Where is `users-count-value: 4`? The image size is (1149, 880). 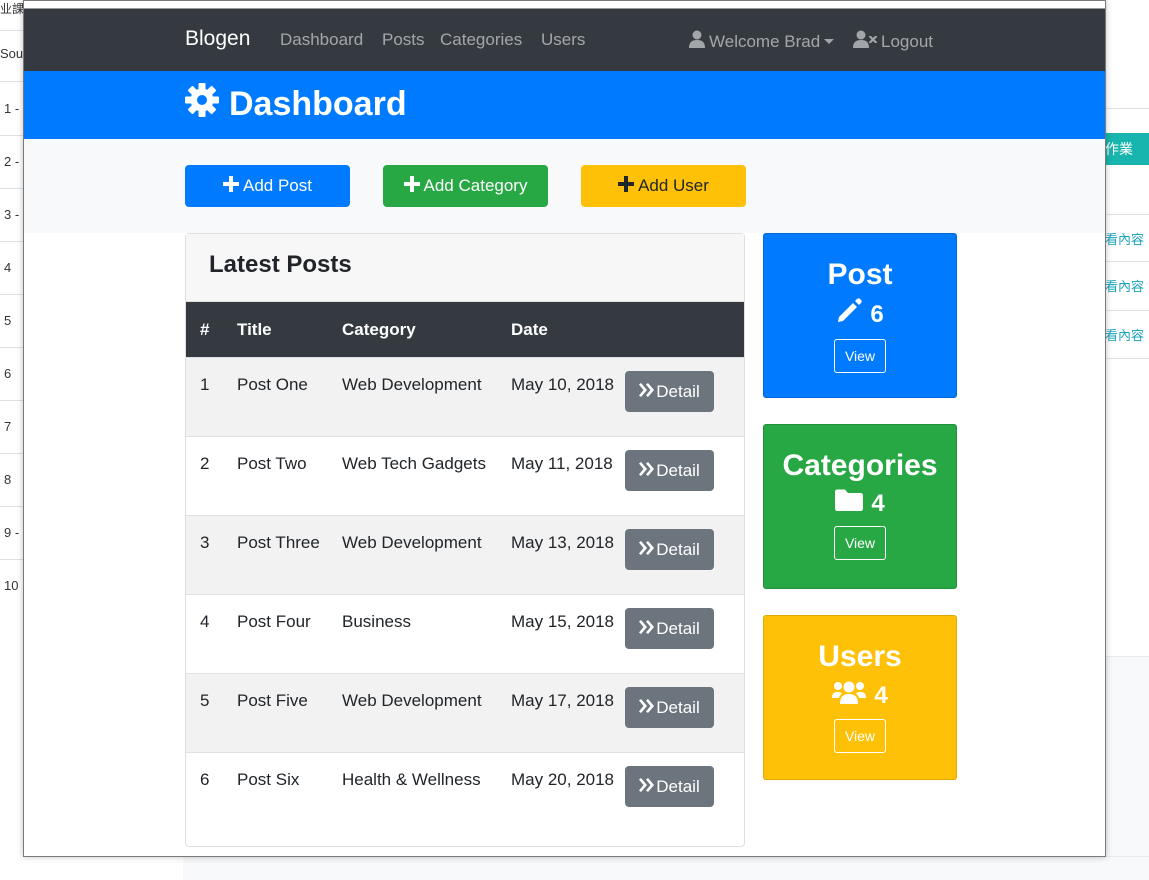 users-count-value: 4 is located at coordinates (881, 695).